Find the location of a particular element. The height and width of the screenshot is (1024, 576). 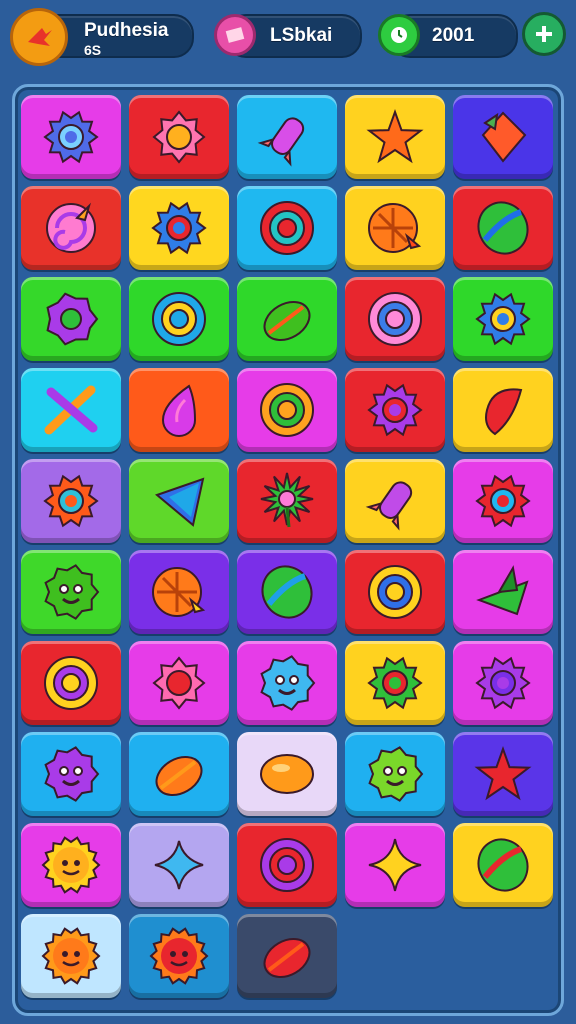

arrow-icon is located at coordinates (180, 502).